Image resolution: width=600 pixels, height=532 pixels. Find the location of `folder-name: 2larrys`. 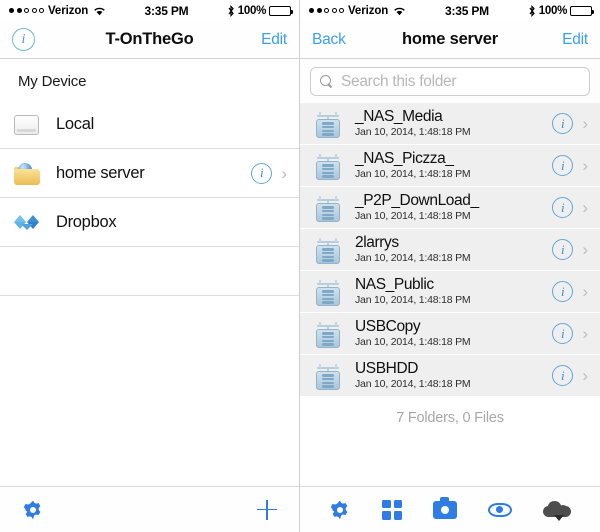

folder-name: 2larrys is located at coordinates (377, 242).